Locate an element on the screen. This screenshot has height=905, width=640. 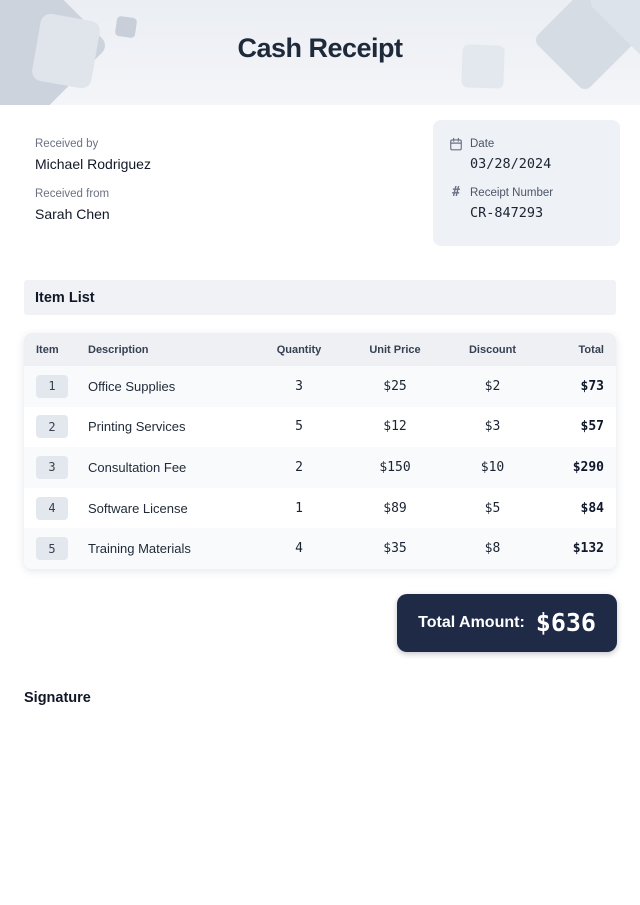
item-number-badge: 5 is located at coordinates (52, 549).